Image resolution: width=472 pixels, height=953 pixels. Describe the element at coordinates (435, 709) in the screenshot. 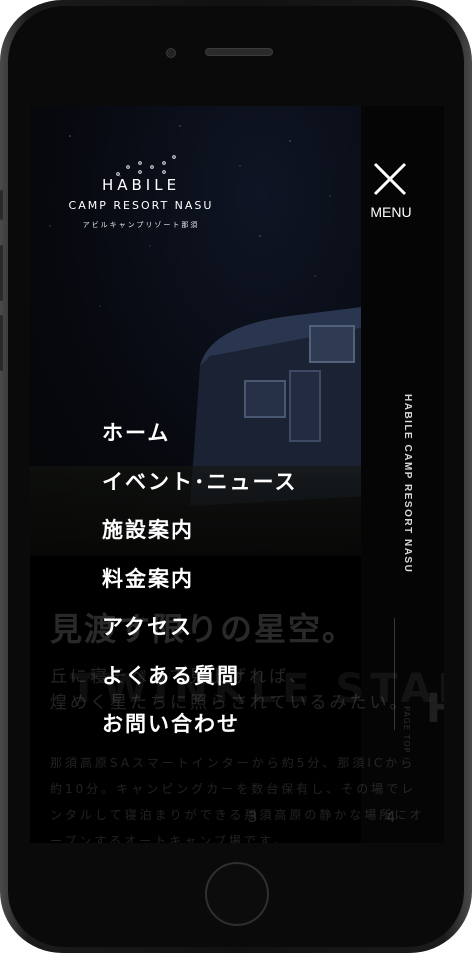

I see `background-letter: H` at that location.